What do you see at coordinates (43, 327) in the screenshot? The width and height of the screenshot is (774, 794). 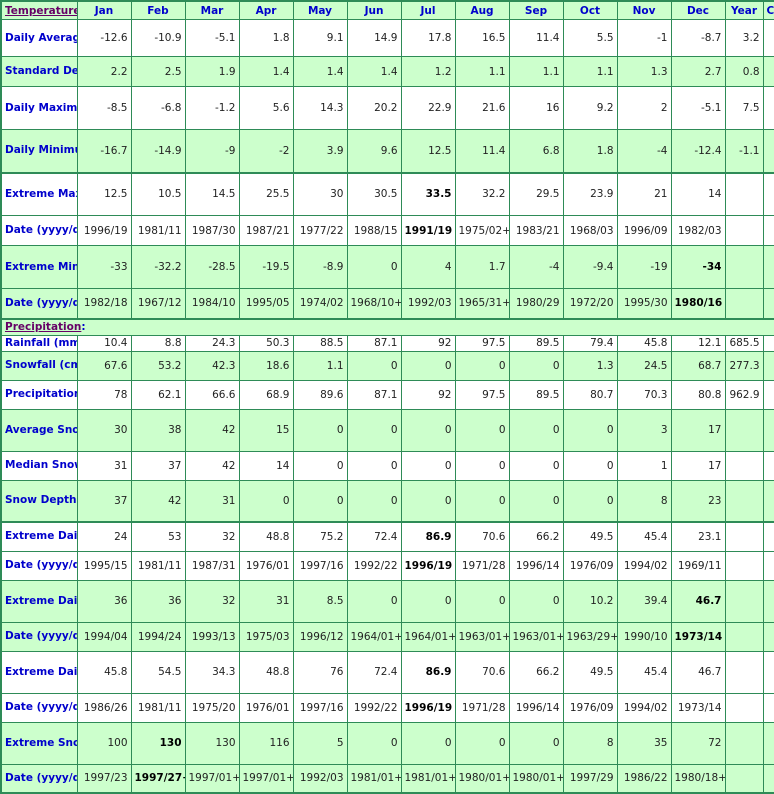 I see `precipitation-link: Precipitation` at bounding box center [43, 327].